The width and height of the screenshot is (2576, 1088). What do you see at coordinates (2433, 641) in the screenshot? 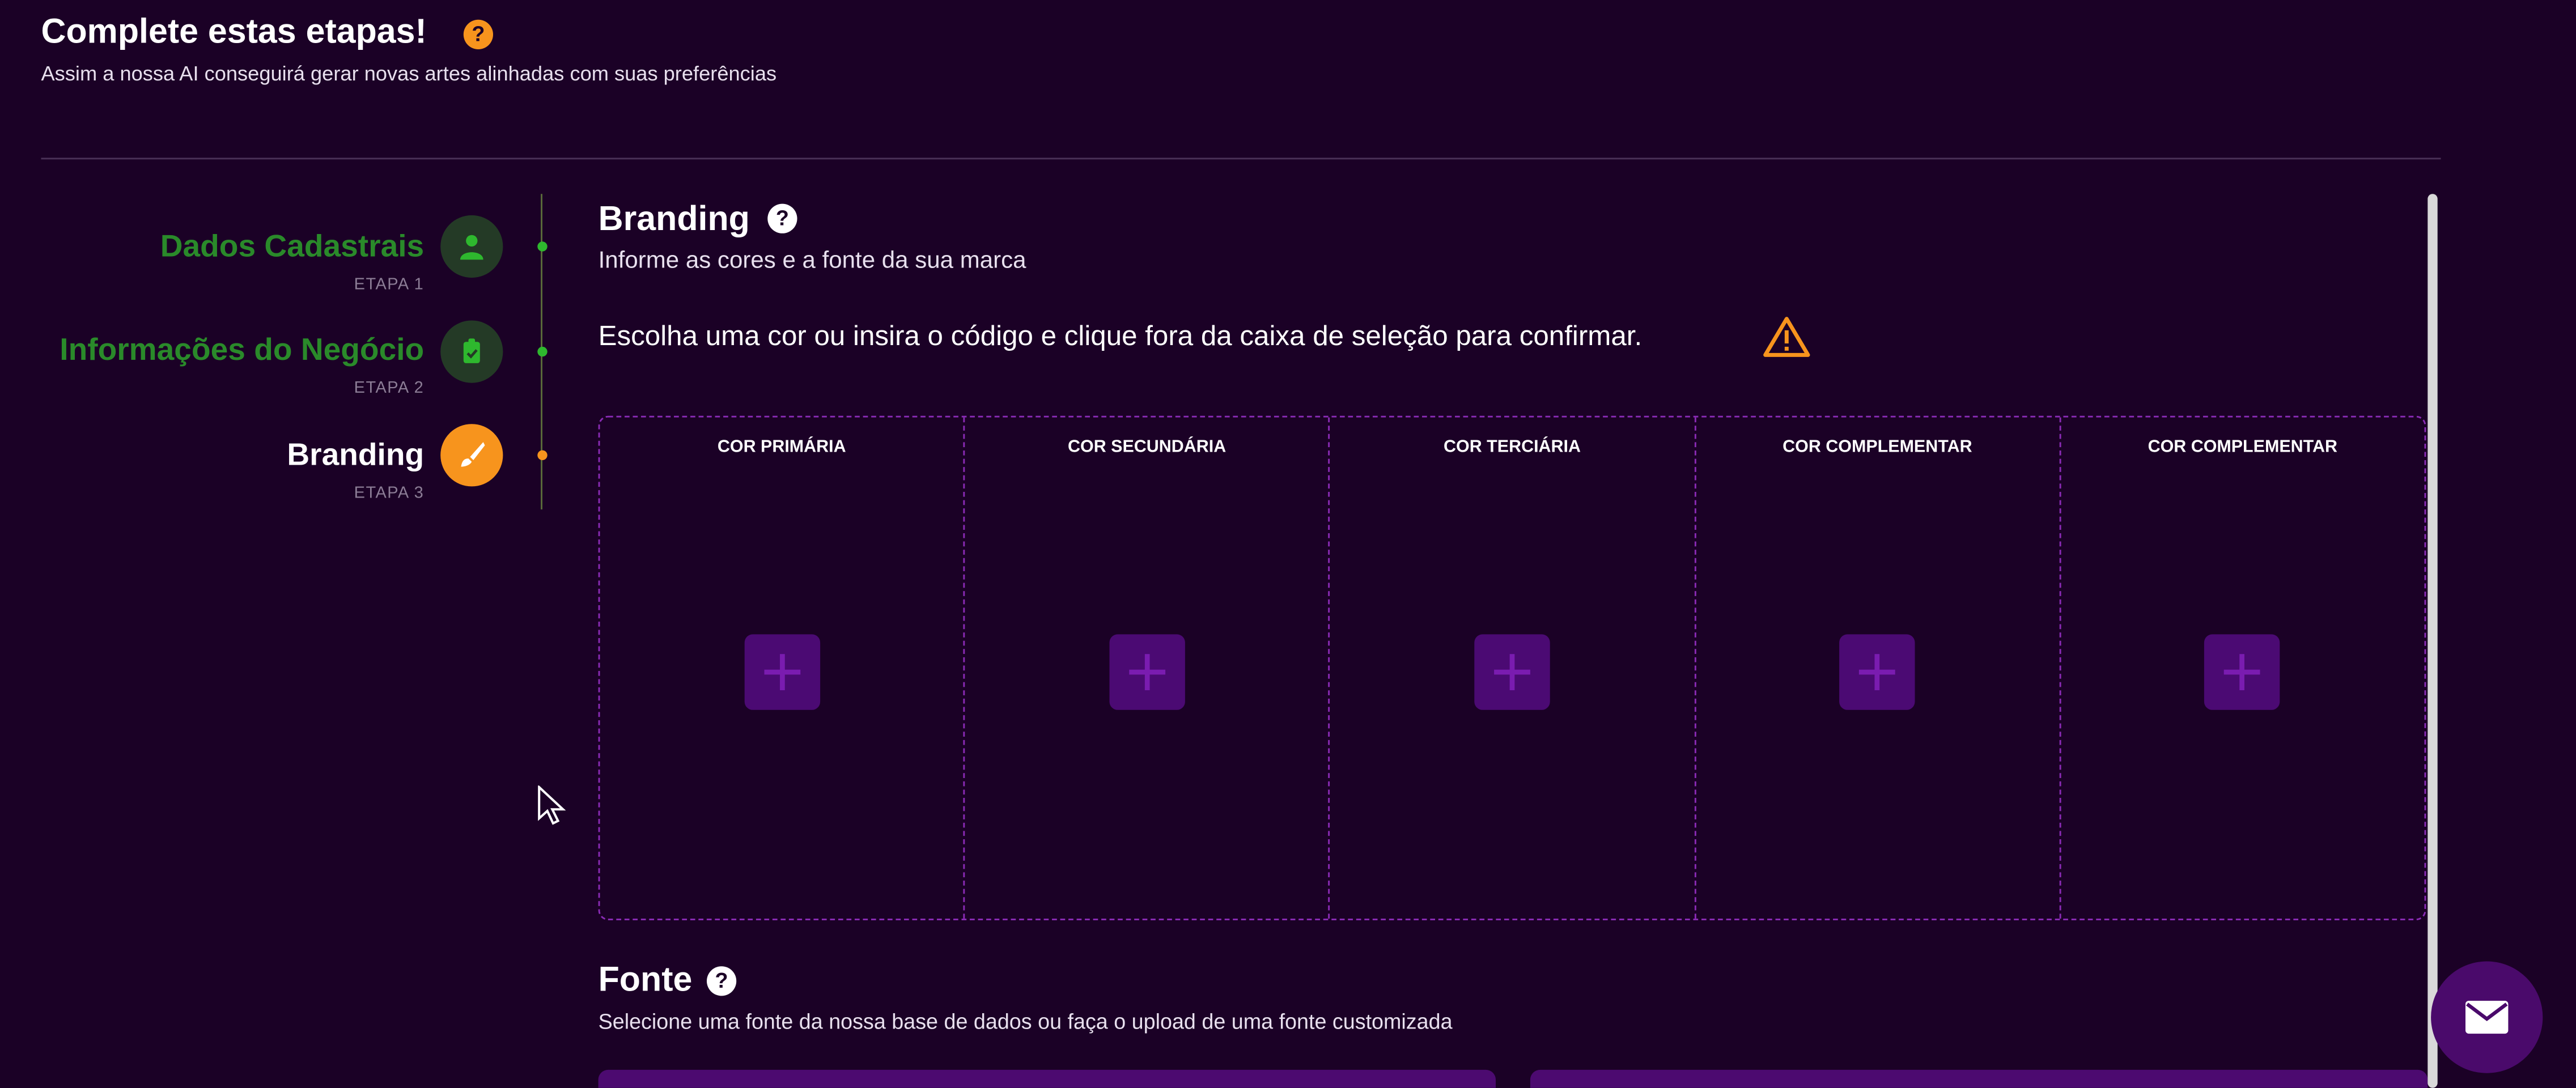
I see `scrollbar` at bounding box center [2433, 641].